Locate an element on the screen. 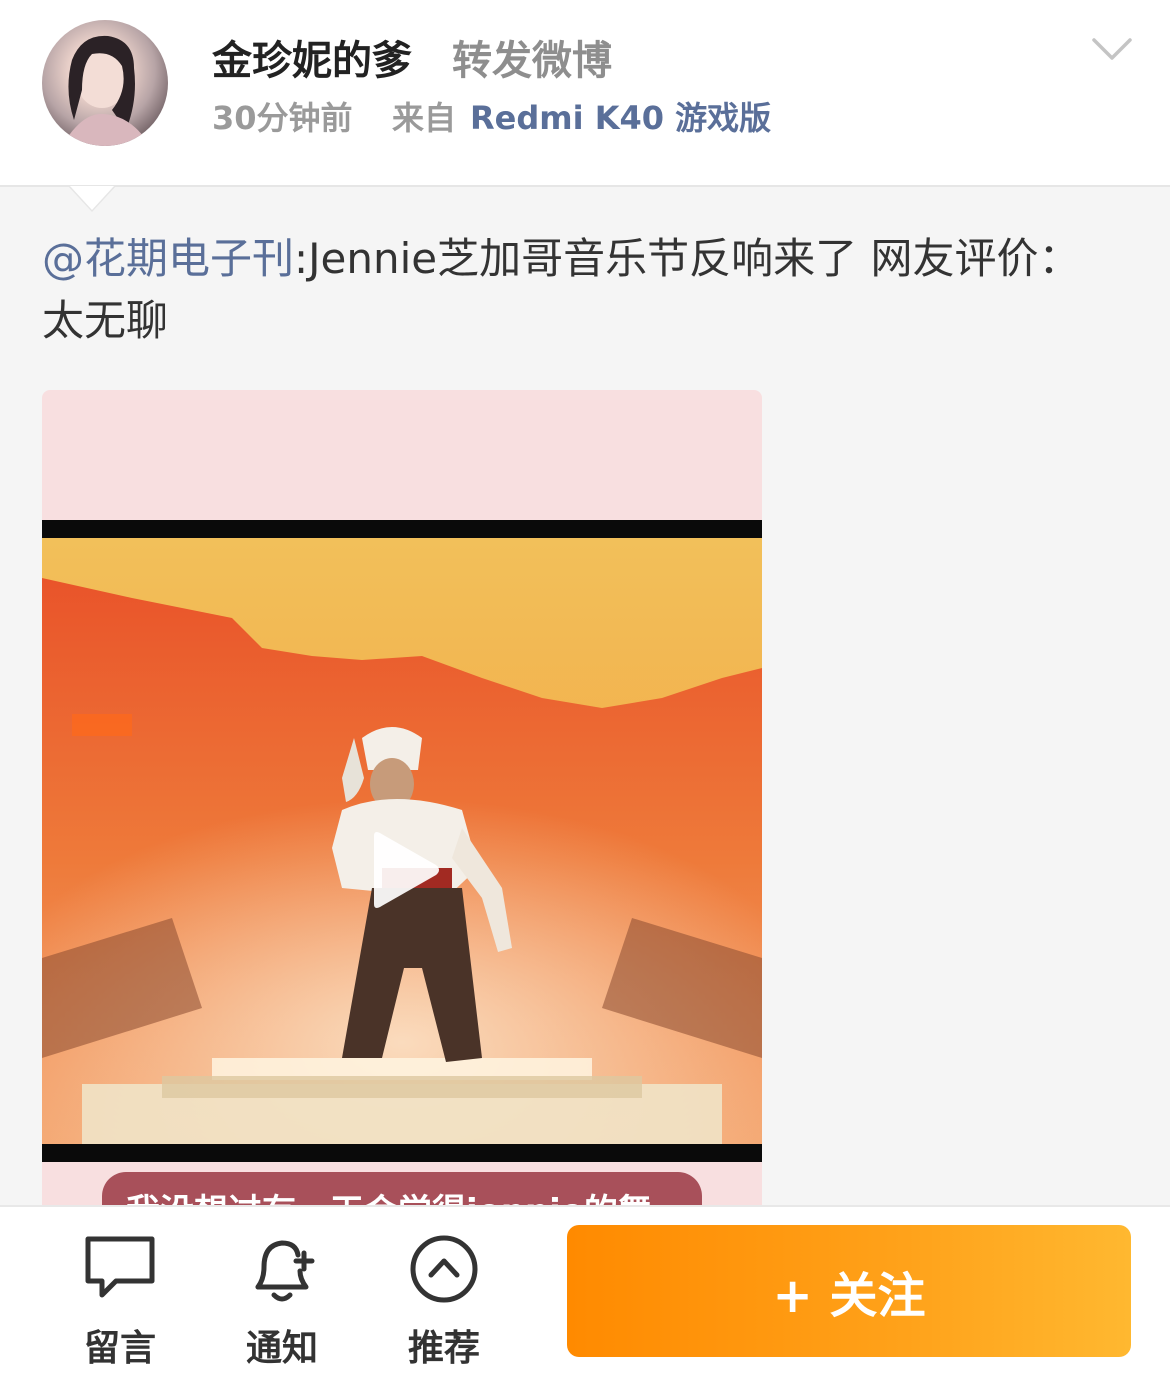 The width and height of the screenshot is (1170, 1395). play-icon is located at coordinates (404, 870).